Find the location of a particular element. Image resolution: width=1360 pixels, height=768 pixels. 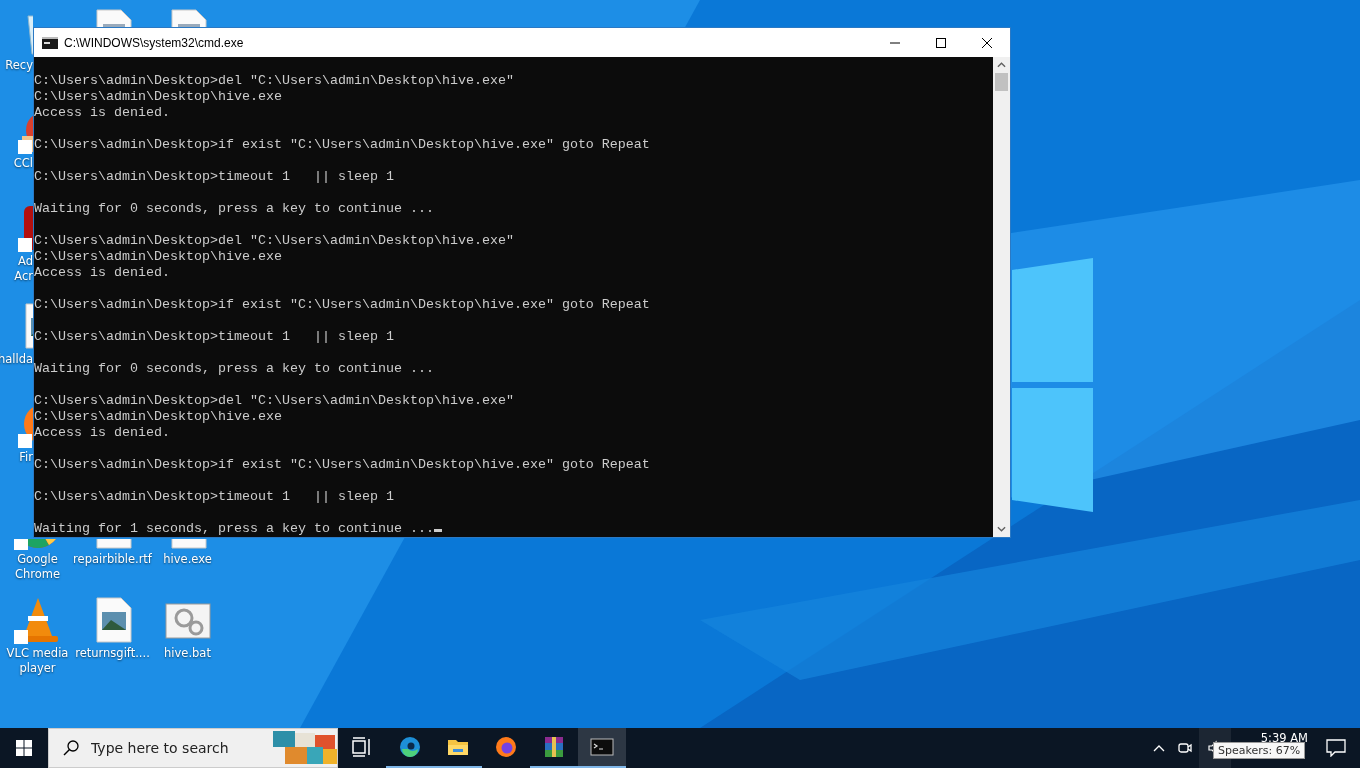

close-icon is located at coordinates (987, 42).